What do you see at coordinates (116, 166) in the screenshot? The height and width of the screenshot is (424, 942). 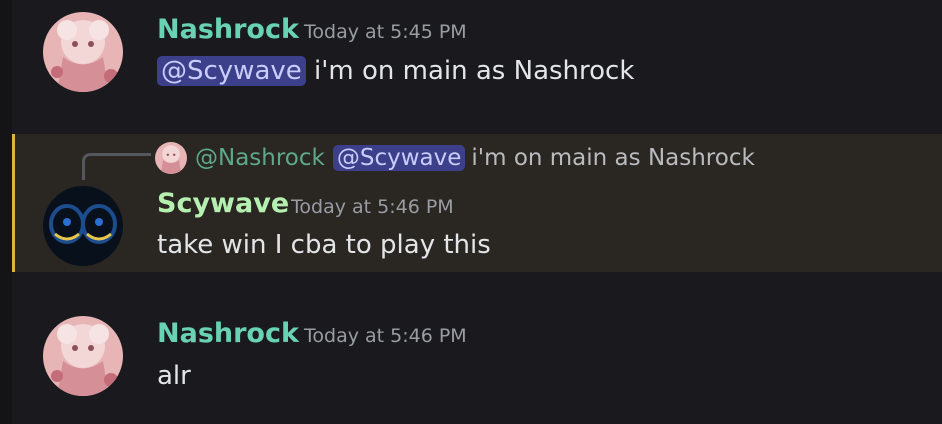 I see `reply-connector` at bounding box center [116, 166].